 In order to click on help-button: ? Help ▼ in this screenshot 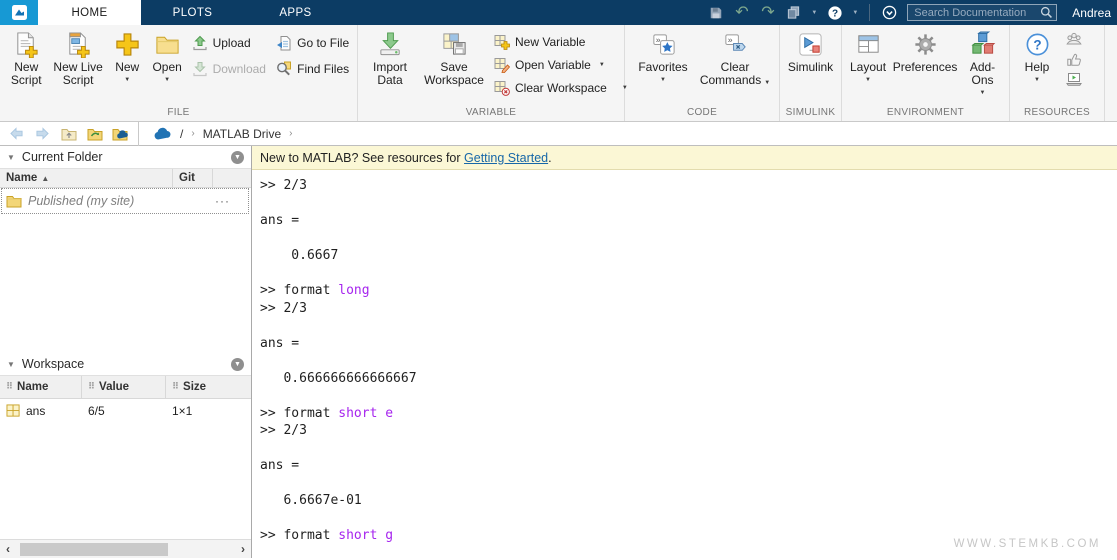, I will do `click(1037, 55)`.